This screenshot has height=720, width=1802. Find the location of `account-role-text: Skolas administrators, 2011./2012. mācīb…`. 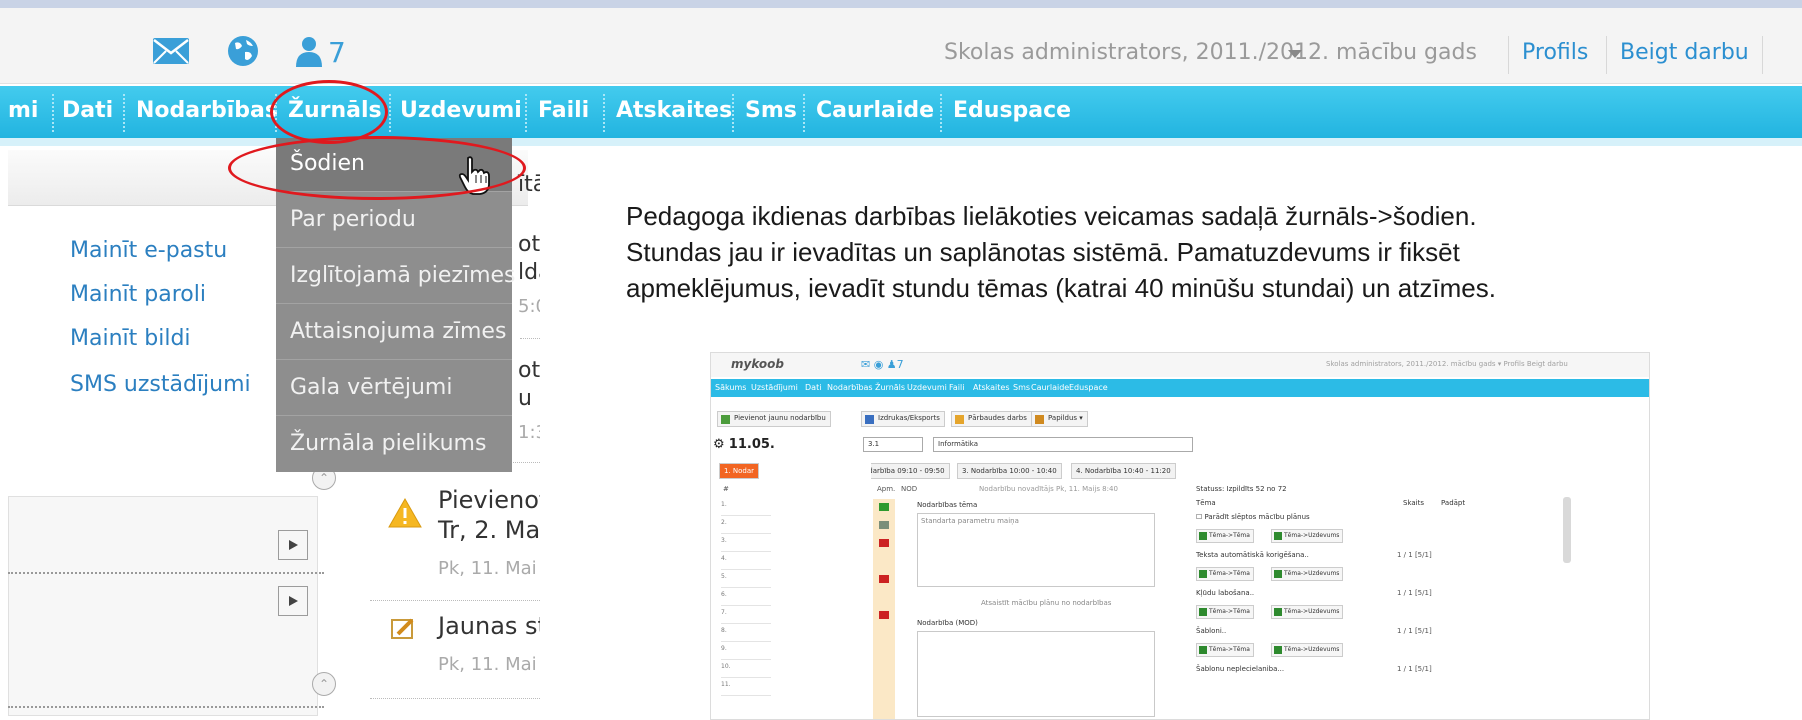

account-role-text: Skolas administrators, 2011./2012. mācīb… is located at coordinates (1210, 52).